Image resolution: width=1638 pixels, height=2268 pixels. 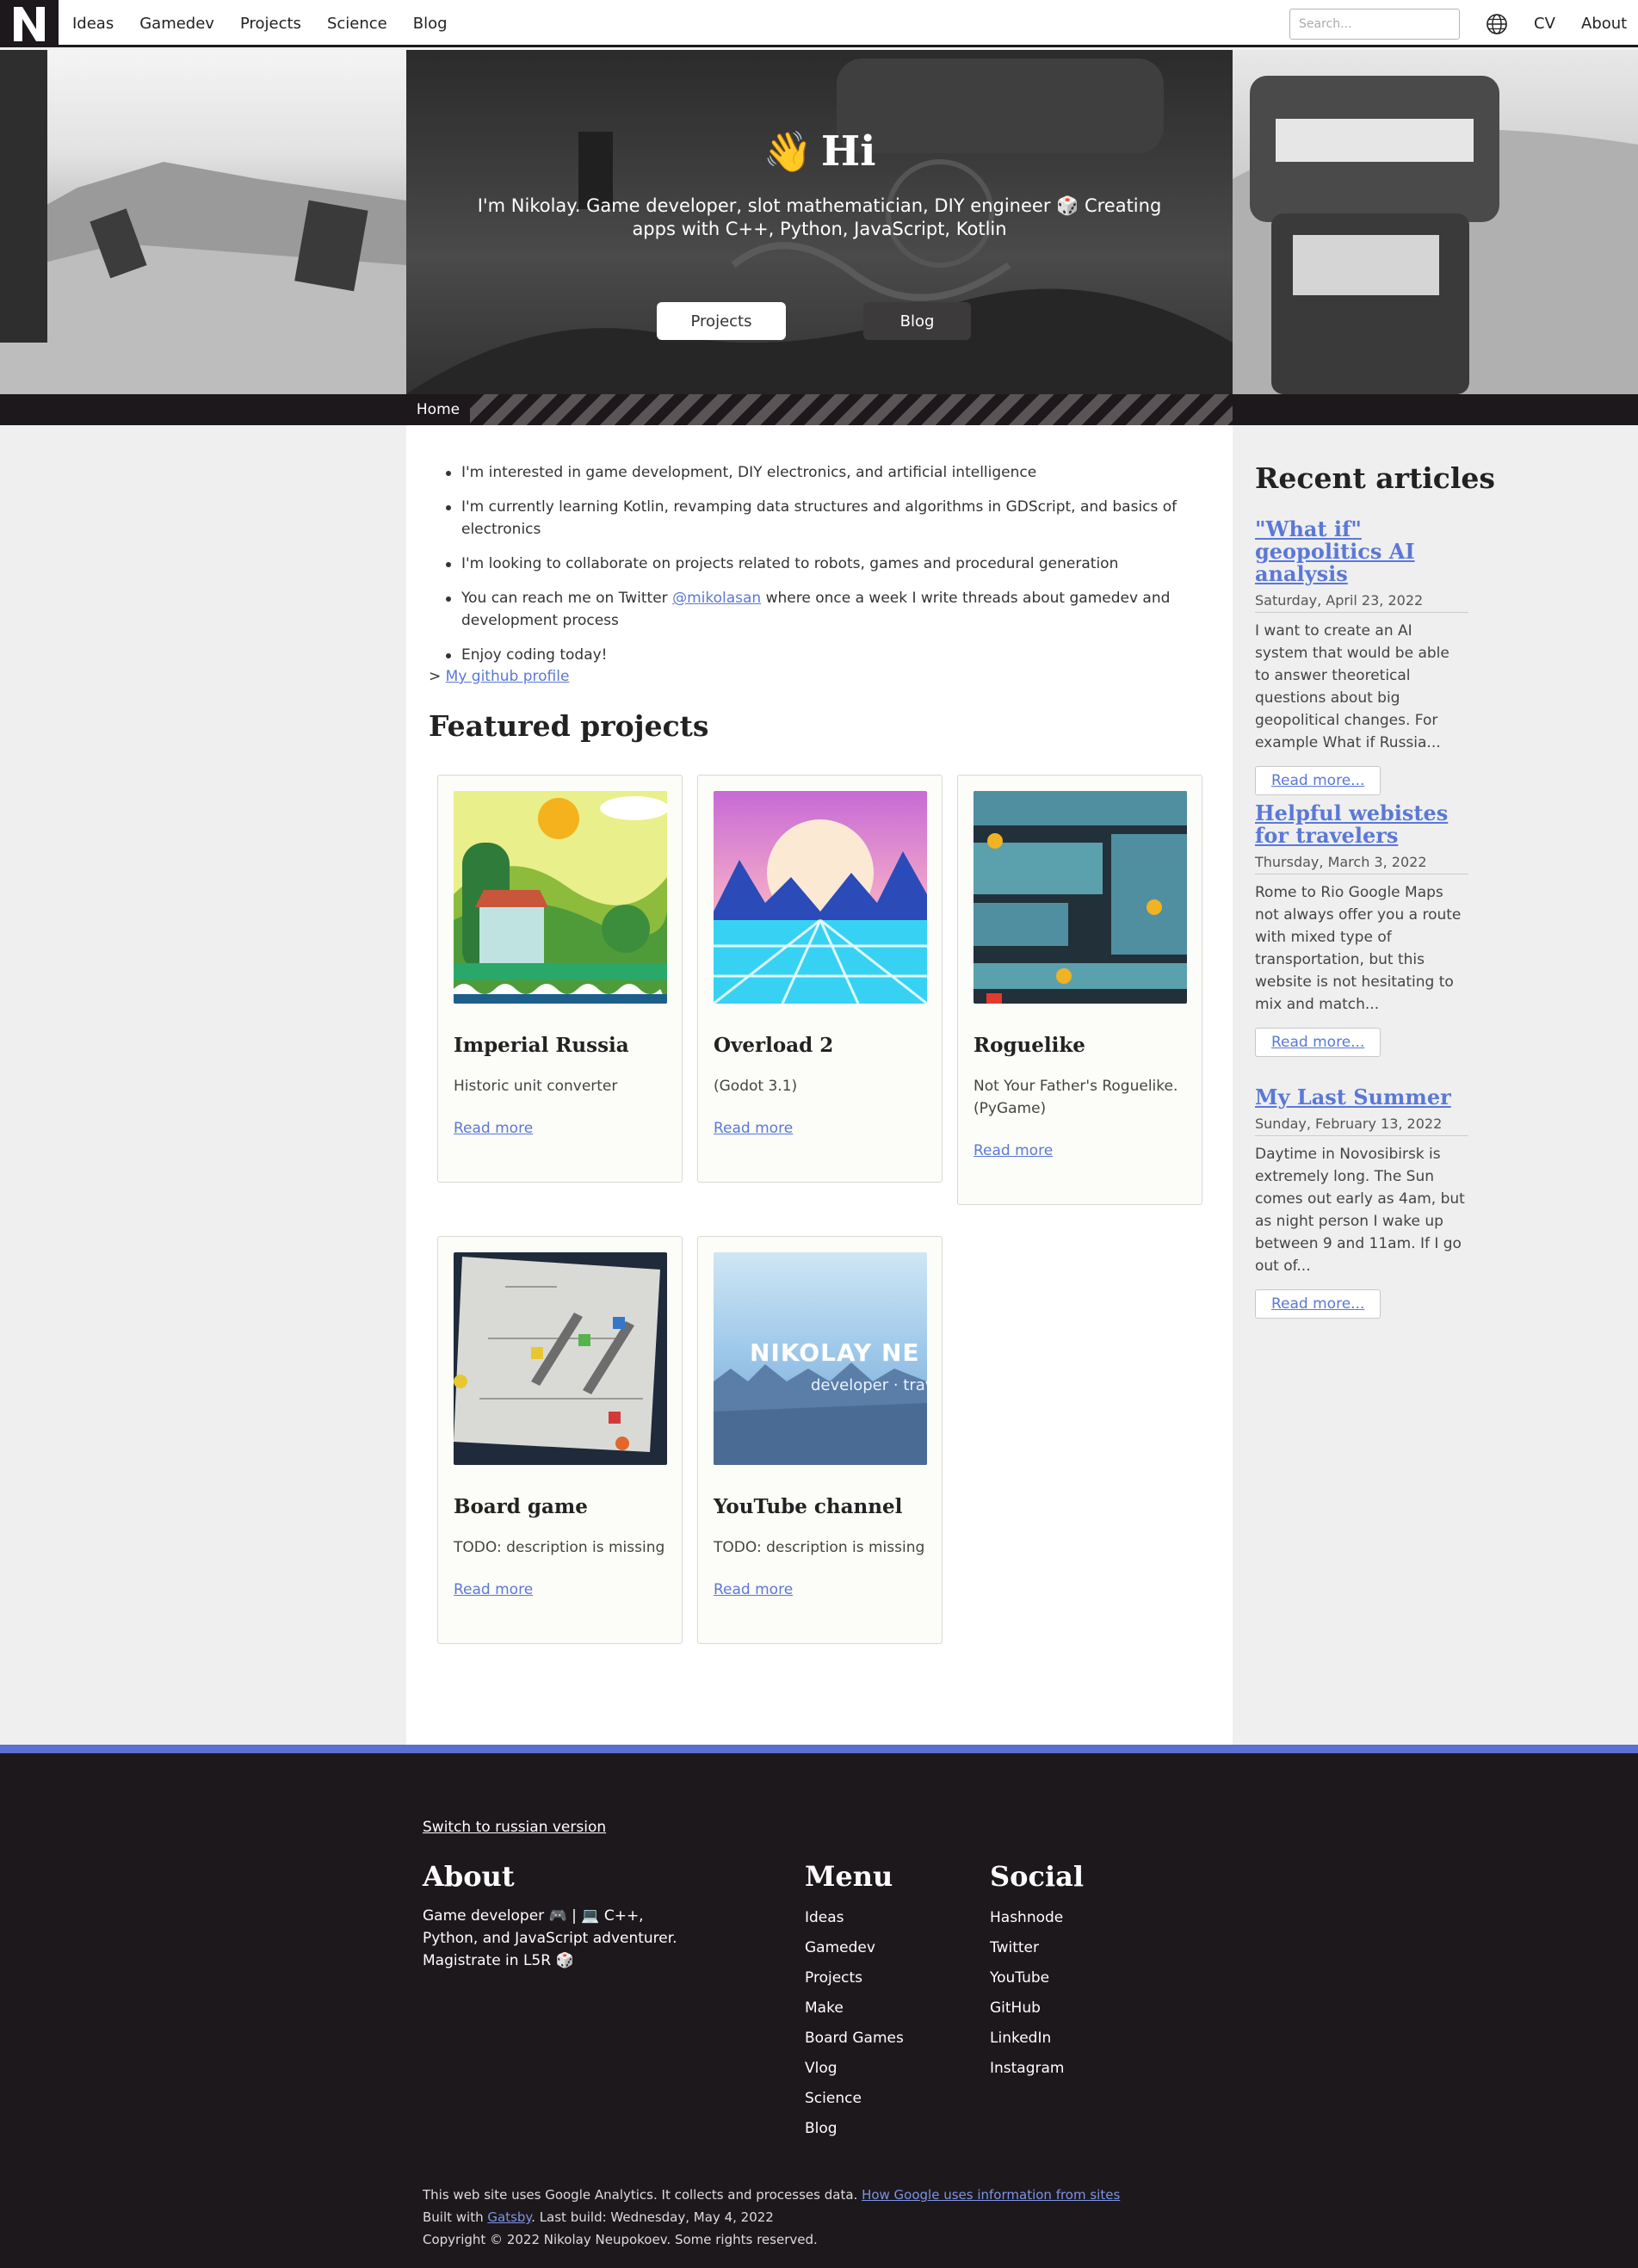 What do you see at coordinates (855, 2129) in the screenshot?
I see `footer-menu-item-blog: Blog` at bounding box center [855, 2129].